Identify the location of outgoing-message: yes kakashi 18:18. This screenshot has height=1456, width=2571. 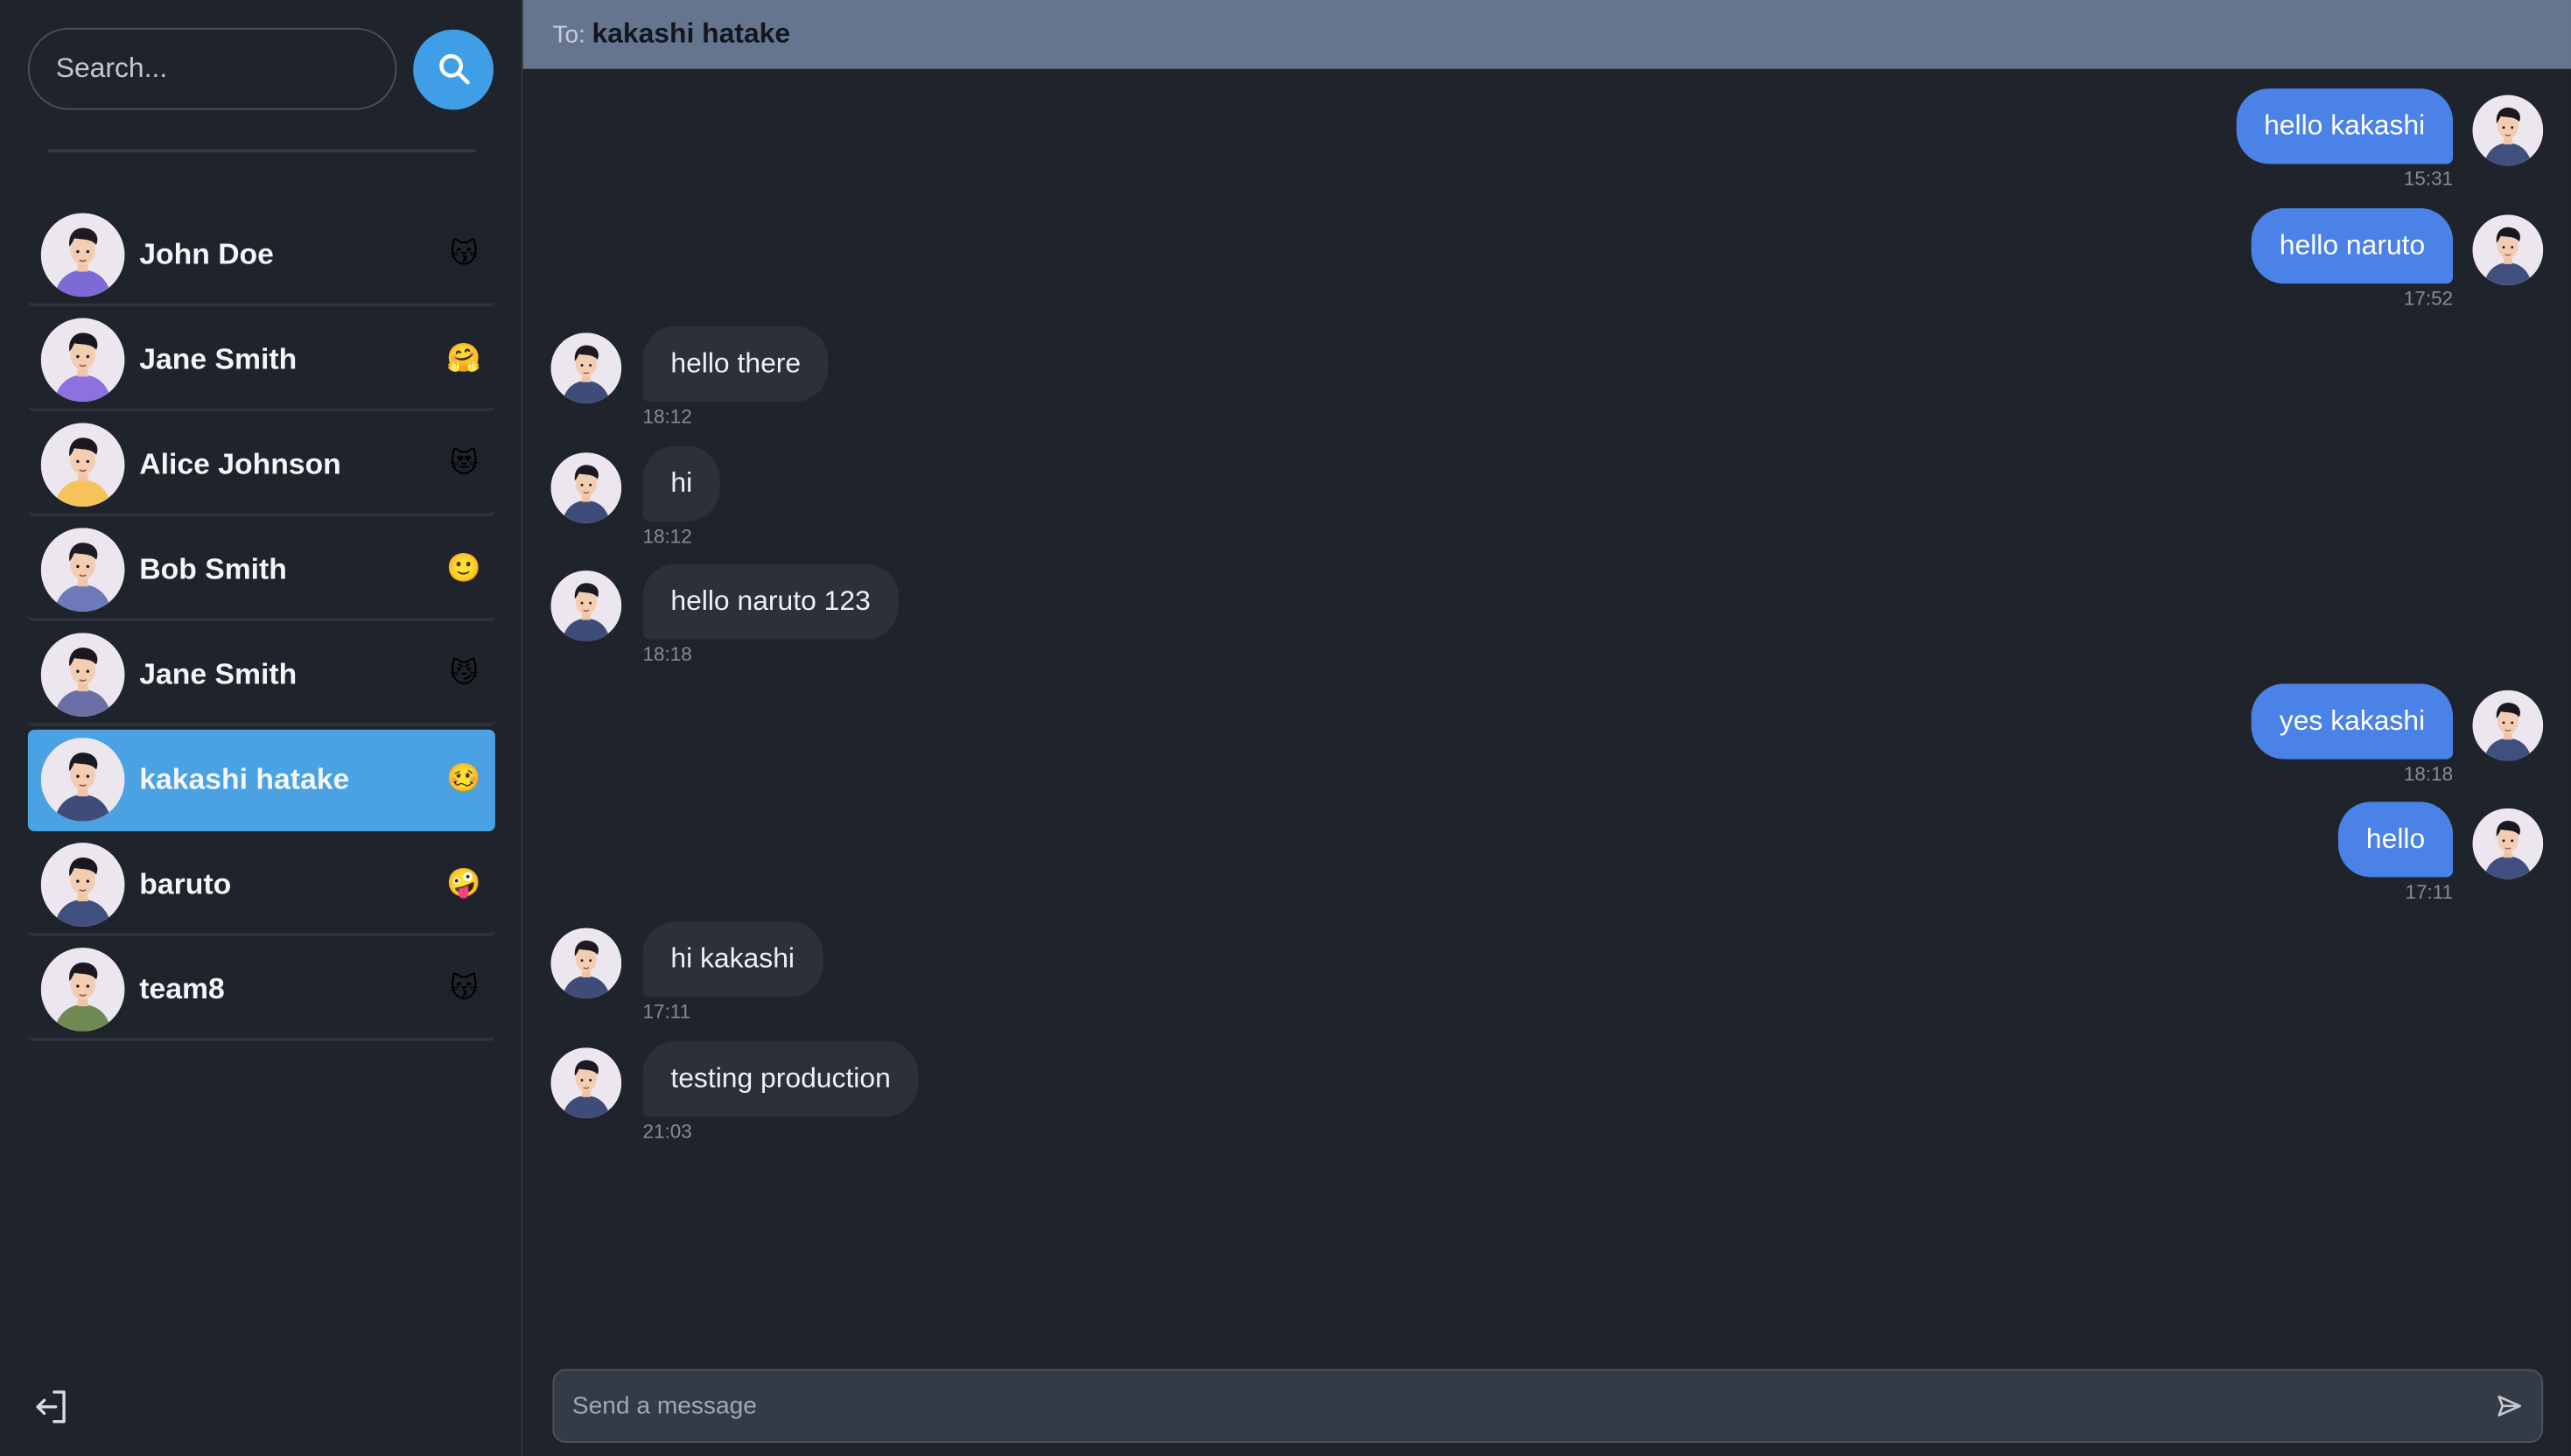
(2397, 734).